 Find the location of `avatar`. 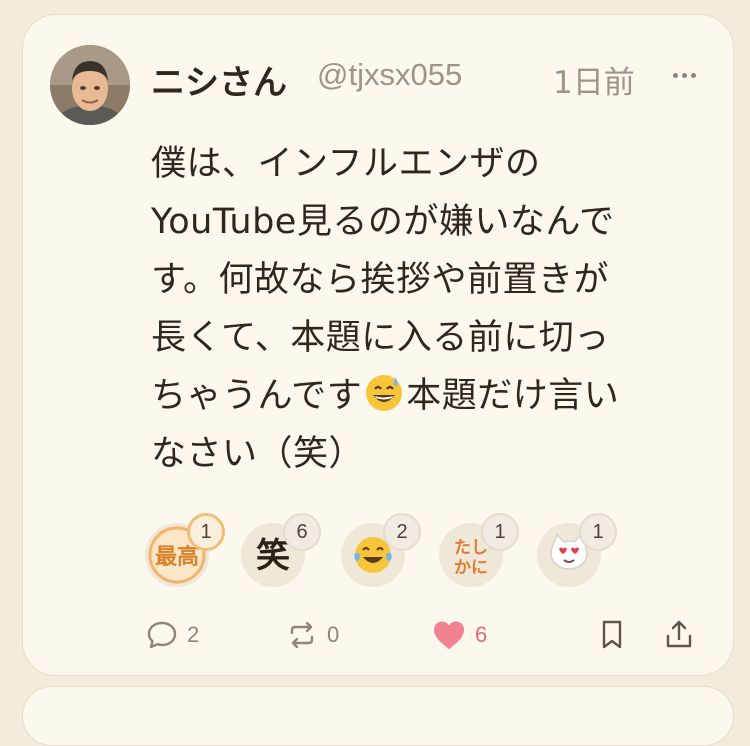

avatar is located at coordinates (90, 85).